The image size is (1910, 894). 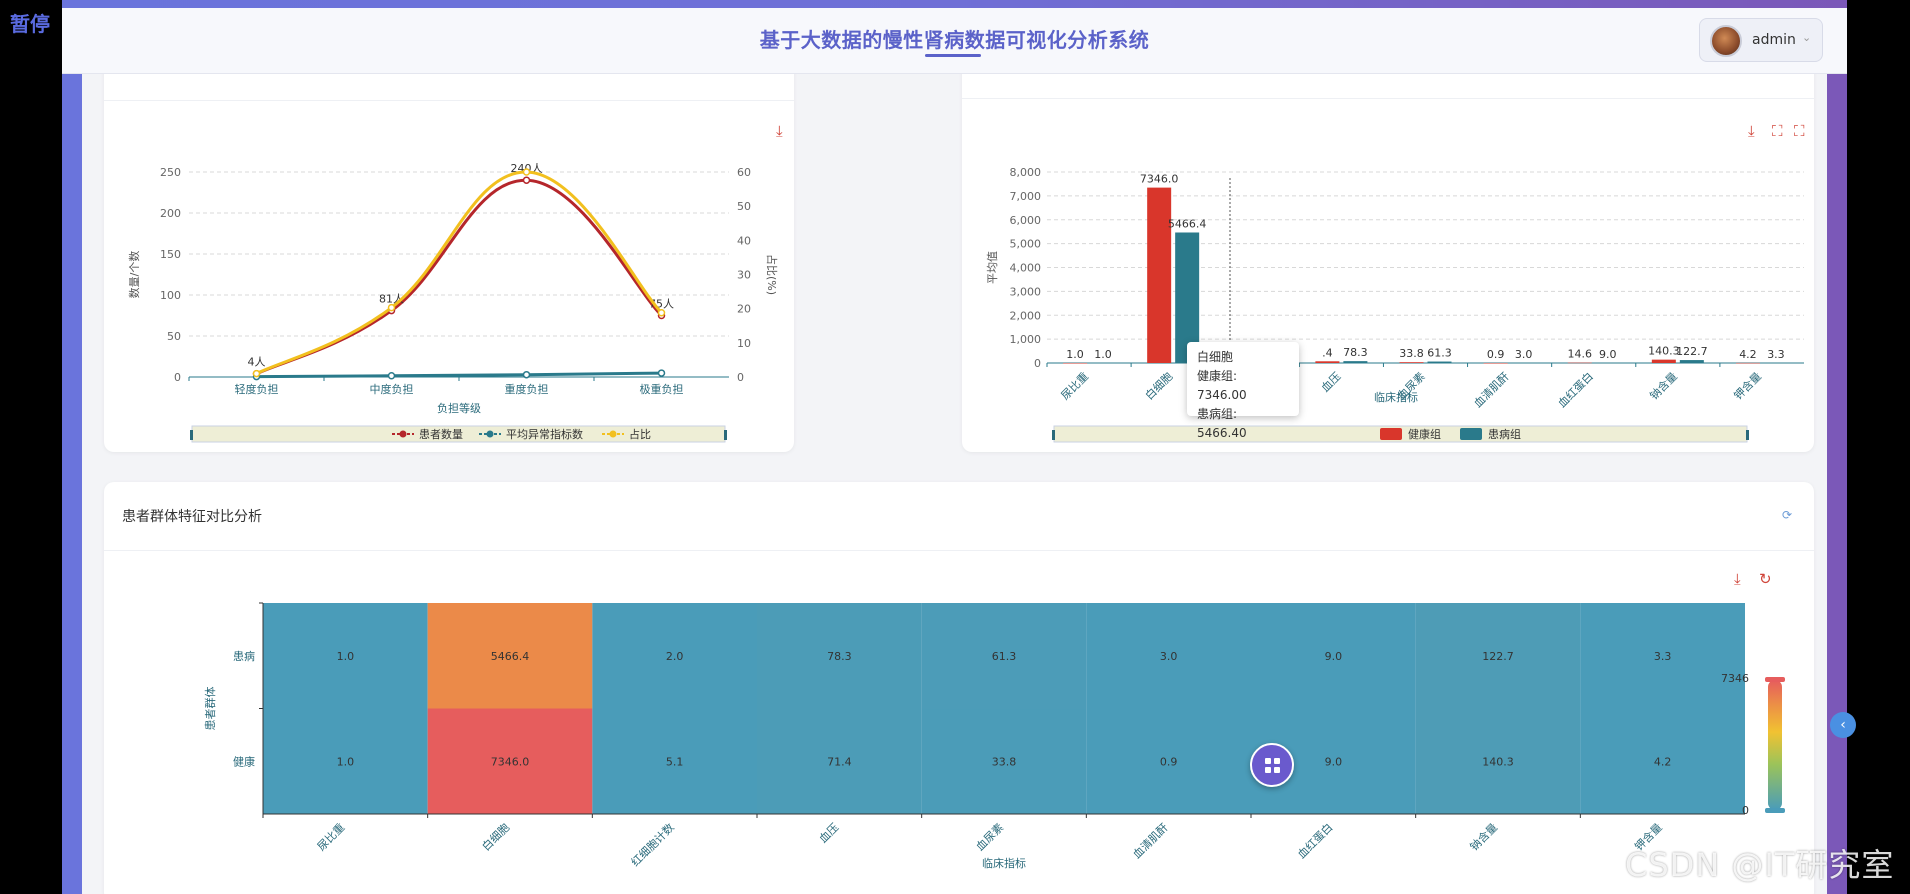 I want to click on legend-label: 患病组, so click(x=1504, y=434).